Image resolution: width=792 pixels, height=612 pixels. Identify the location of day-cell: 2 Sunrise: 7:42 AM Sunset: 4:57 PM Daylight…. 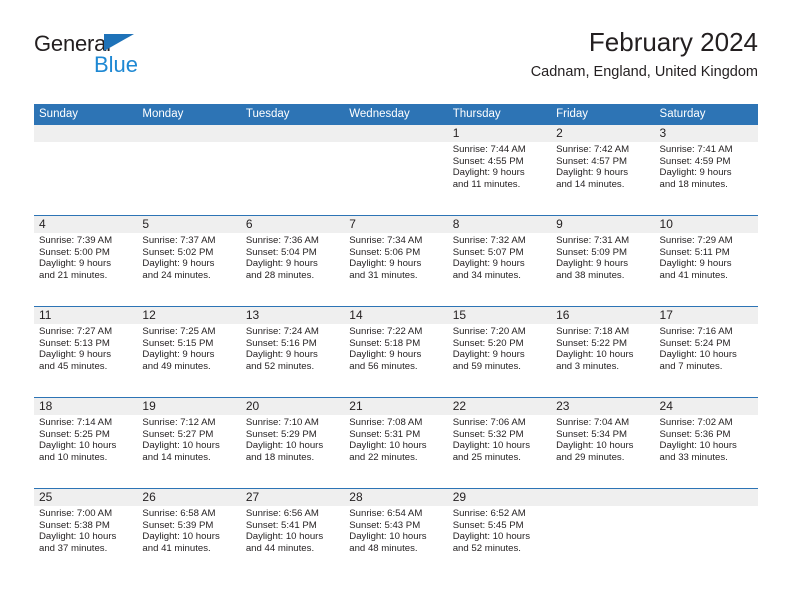
(602, 170).